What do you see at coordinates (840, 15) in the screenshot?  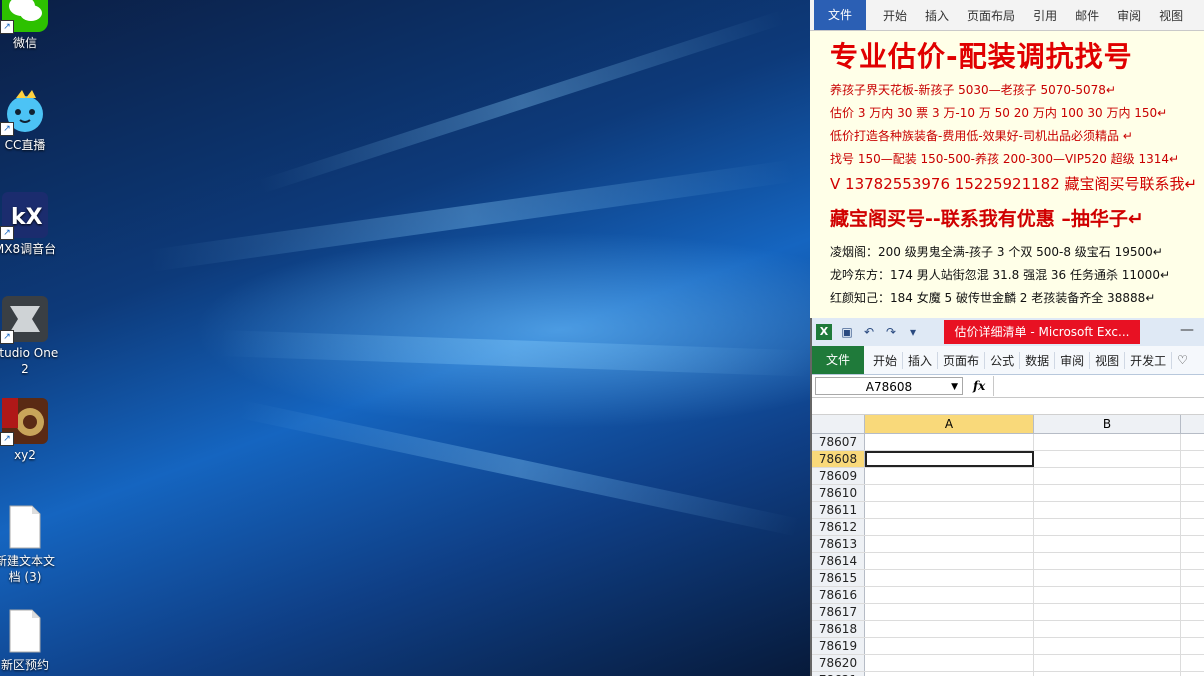 I see `word-file-tab: 文件` at bounding box center [840, 15].